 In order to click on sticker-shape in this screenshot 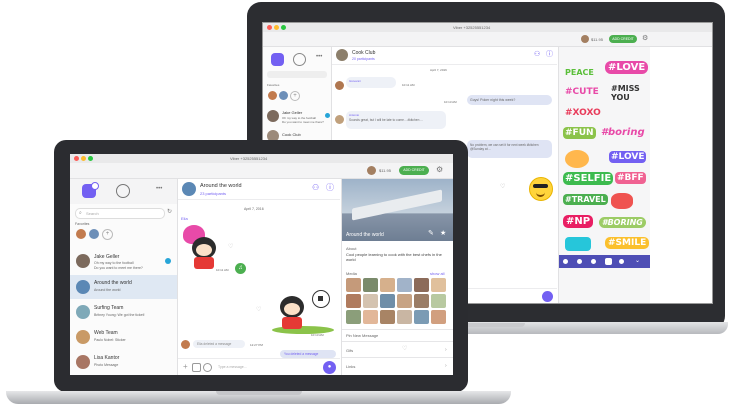, I will do `click(578, 244)`.